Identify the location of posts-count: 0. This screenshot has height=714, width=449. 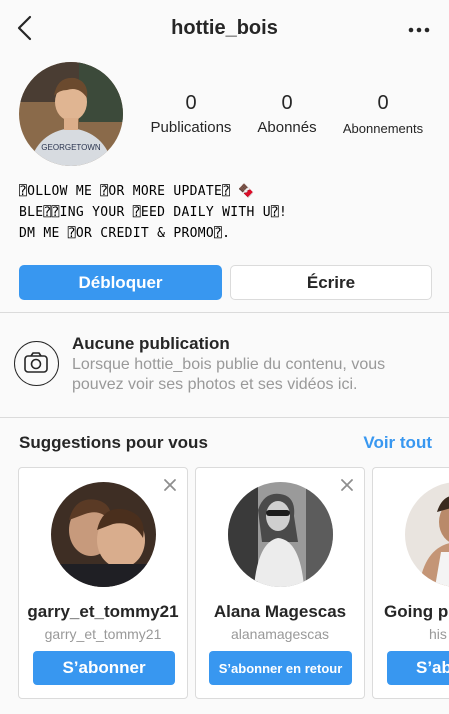
(191, 103).